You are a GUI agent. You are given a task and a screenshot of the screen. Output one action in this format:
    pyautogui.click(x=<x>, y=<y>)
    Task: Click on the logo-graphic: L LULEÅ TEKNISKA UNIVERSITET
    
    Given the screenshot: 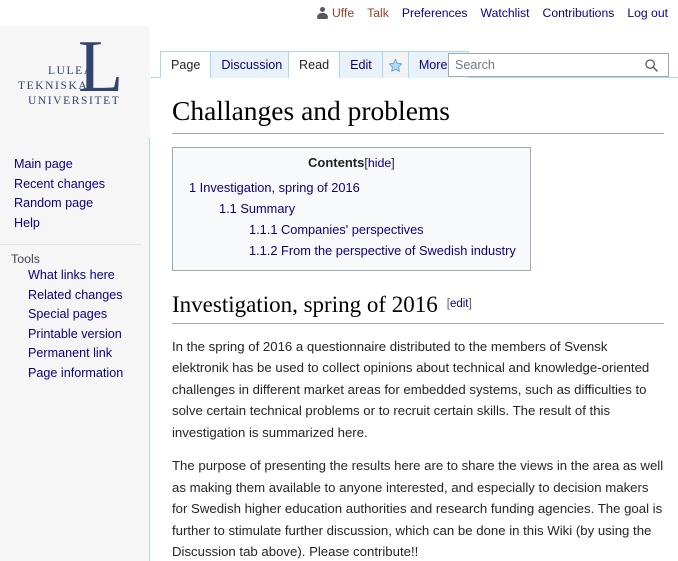 What is the action you would take?
    pyautogui.click(x=75, y=82)
    